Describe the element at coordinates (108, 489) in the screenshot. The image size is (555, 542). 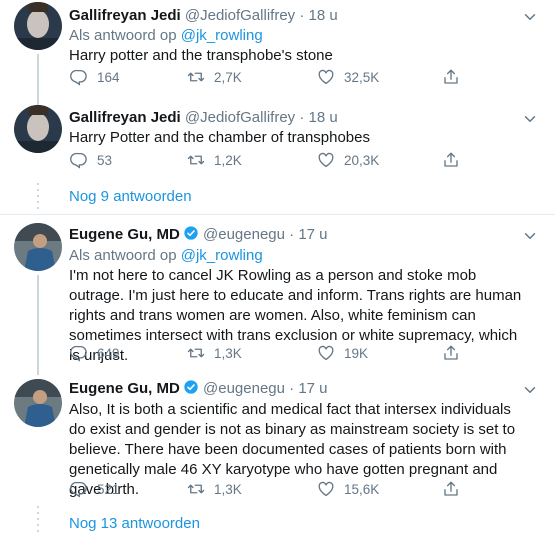
I see `reply-count: 521` at that location.